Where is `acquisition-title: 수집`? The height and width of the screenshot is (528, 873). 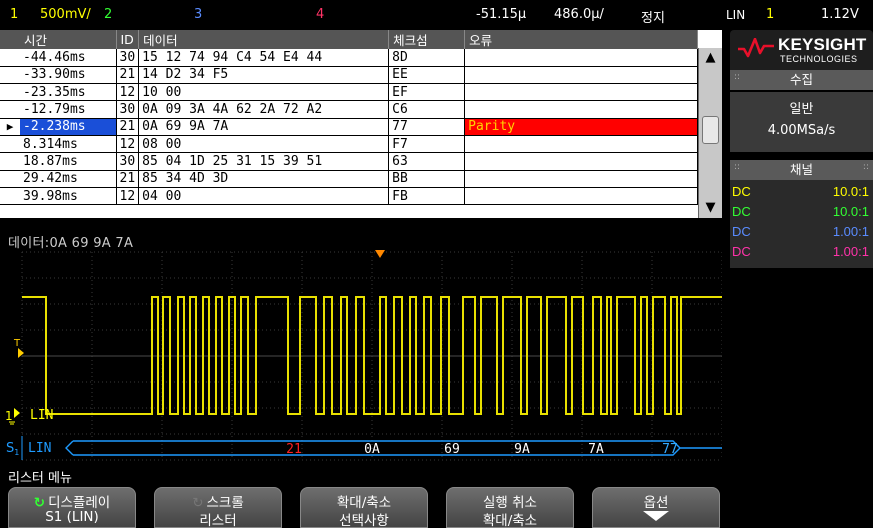
acquisition-title: 수집 is located at coordinates (801, 79).